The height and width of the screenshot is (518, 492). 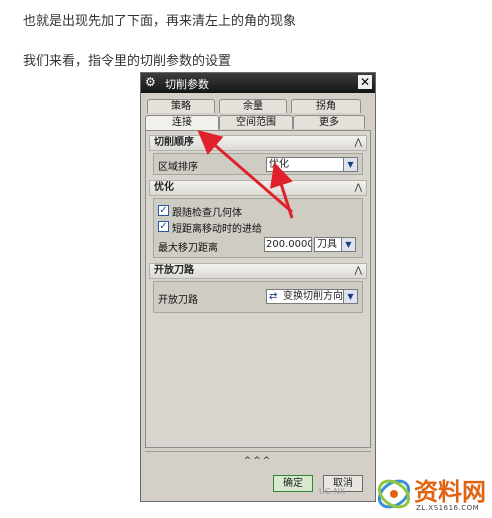 I want to click on annotation-arrows, so click(x=245, y=174).